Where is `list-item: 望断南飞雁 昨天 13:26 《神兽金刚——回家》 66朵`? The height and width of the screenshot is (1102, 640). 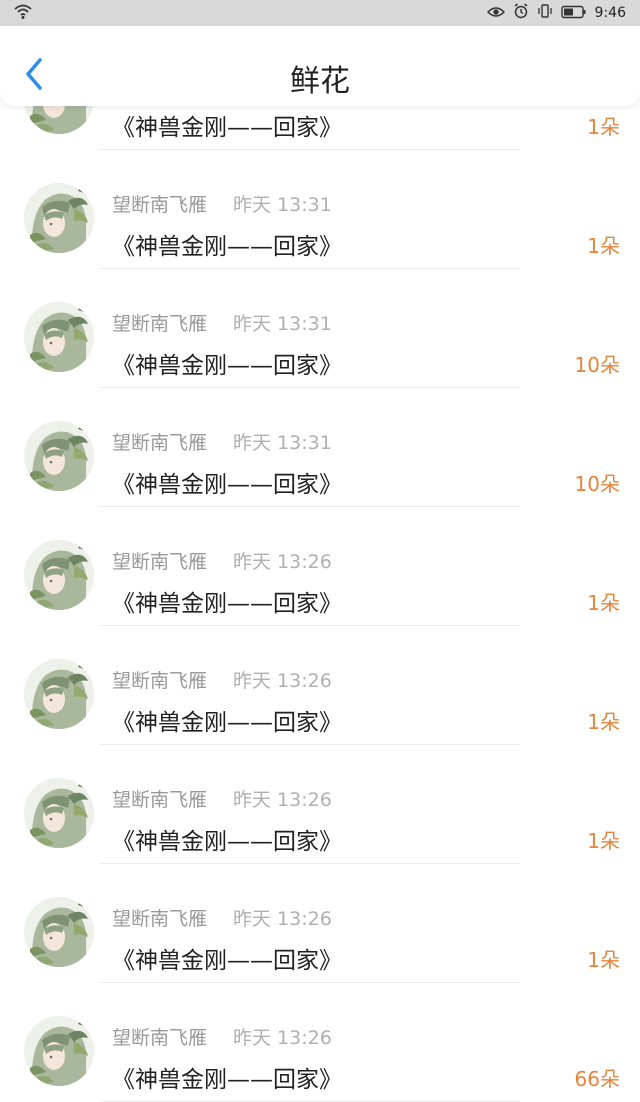
list-item: 望断南飞雁 昨天 13:26 《神兽金刚——回家》 66朵 is located at coordinates (320, 1042).